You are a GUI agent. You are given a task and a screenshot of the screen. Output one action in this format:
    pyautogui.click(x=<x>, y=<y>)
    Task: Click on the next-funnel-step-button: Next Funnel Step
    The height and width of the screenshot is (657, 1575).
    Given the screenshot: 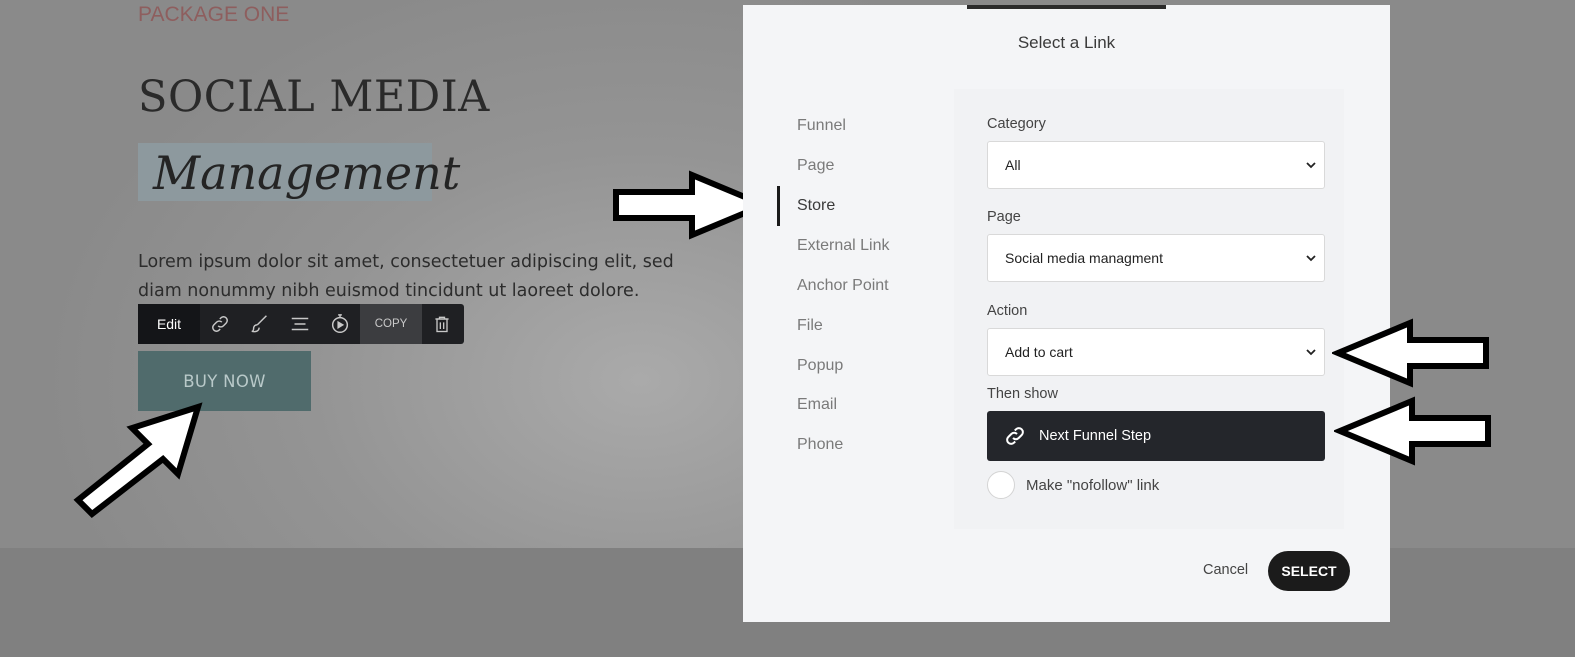 What is the action you would take?
    pyautogui.click(x=1156, y=436)
    